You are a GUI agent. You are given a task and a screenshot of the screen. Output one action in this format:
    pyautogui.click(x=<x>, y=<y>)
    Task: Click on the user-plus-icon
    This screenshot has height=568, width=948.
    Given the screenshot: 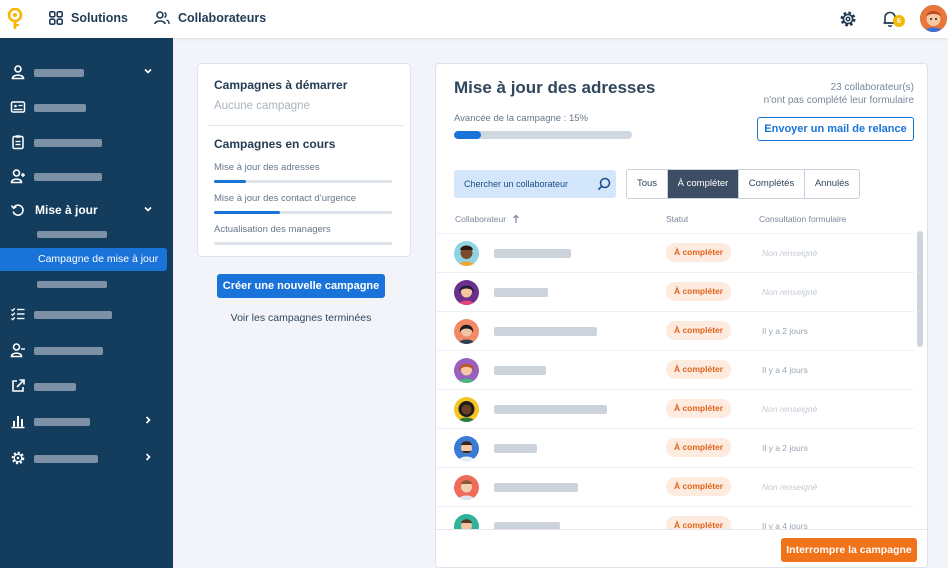 What is the action you would take?
    pyautogui.click(x=17, y=176)
    